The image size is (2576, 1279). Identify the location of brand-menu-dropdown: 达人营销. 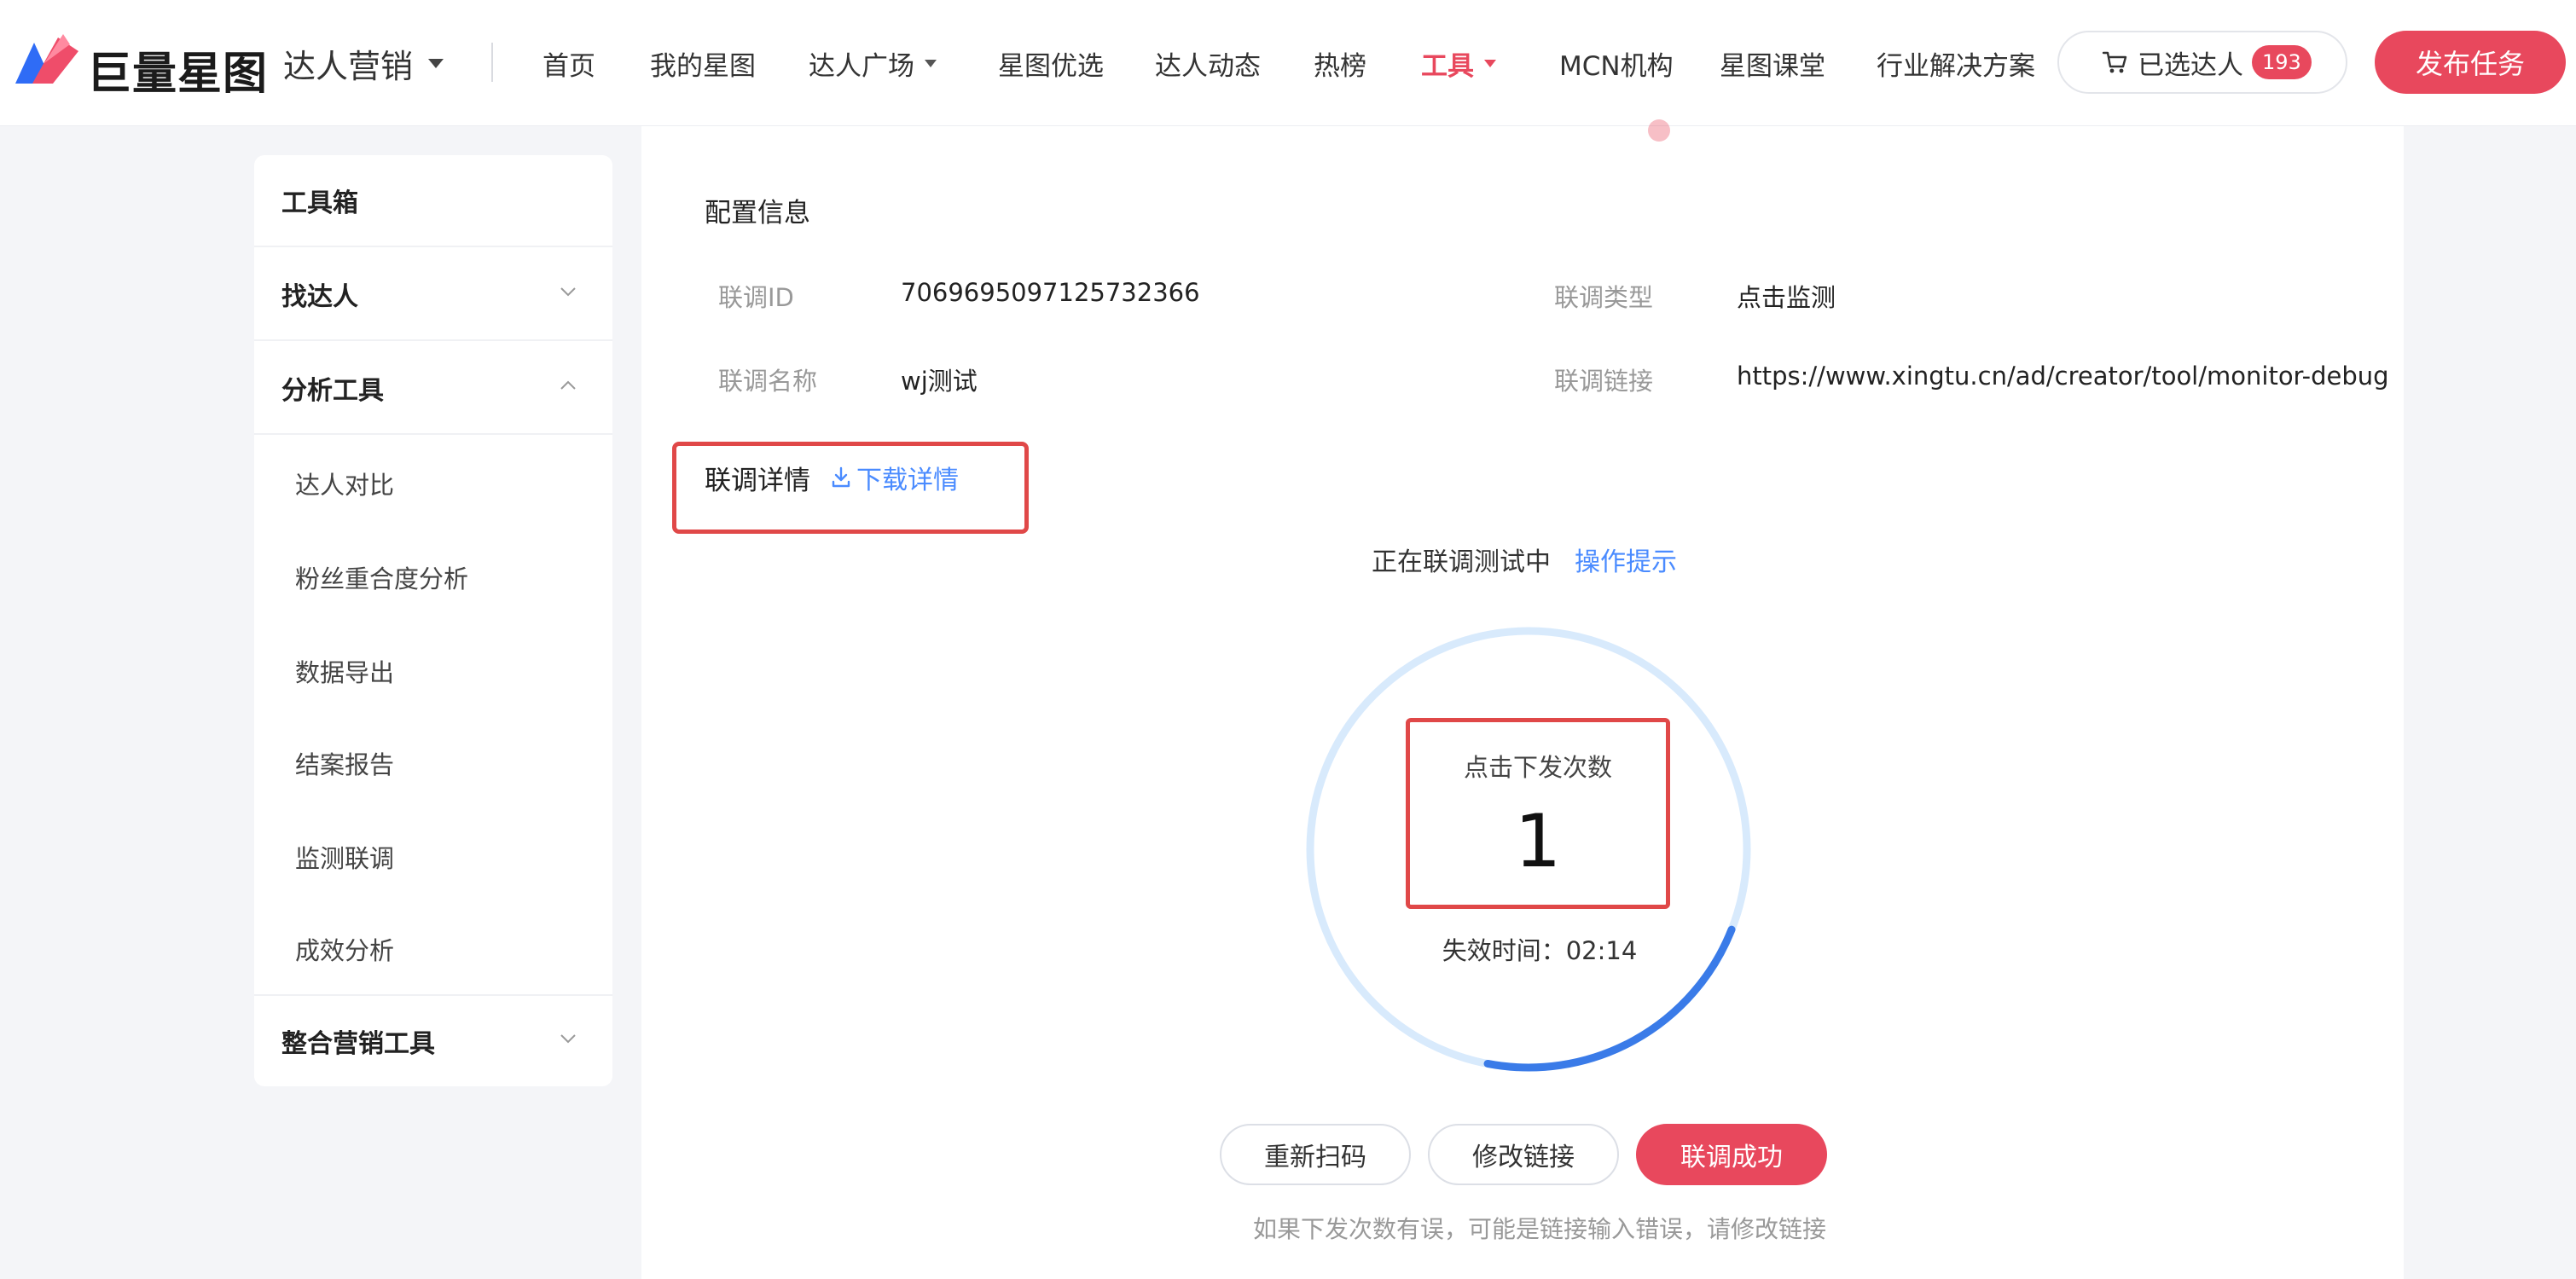
(363, 63).